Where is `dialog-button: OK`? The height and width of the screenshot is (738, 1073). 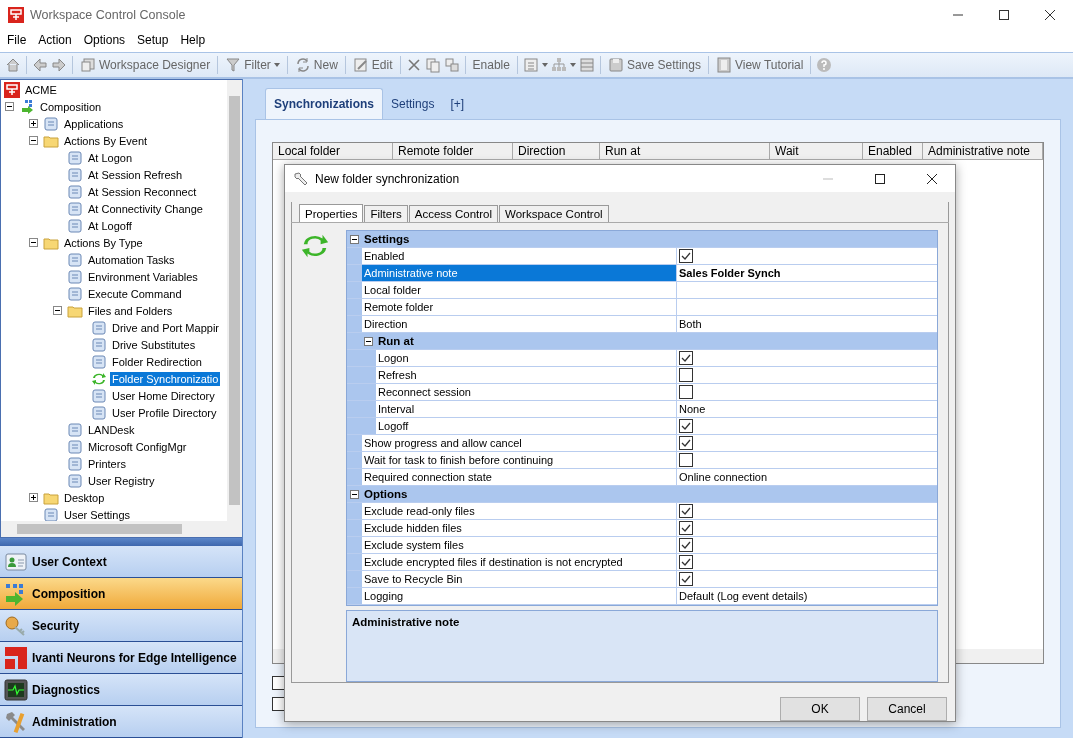 dialog-button: OK is located at coordinates (820, 709).